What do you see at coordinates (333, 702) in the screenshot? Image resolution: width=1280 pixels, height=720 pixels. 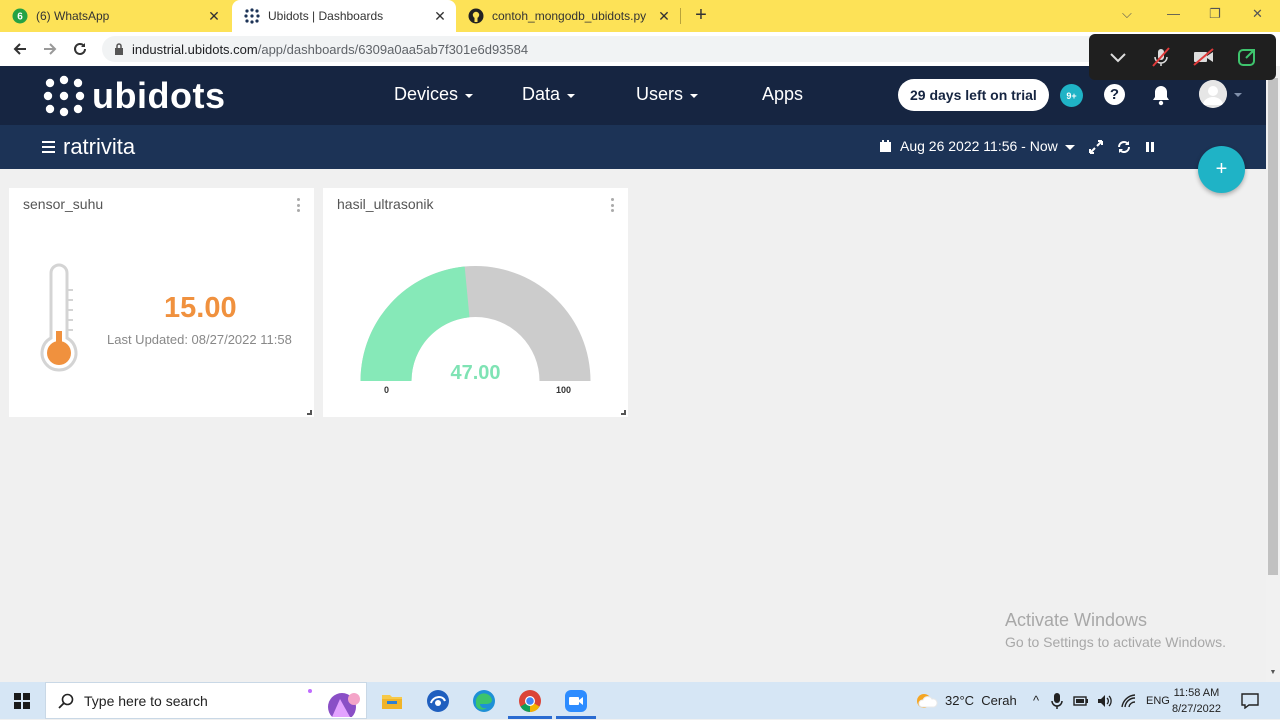 I see `search-highlights-icon` at bounding box center [333, 702].